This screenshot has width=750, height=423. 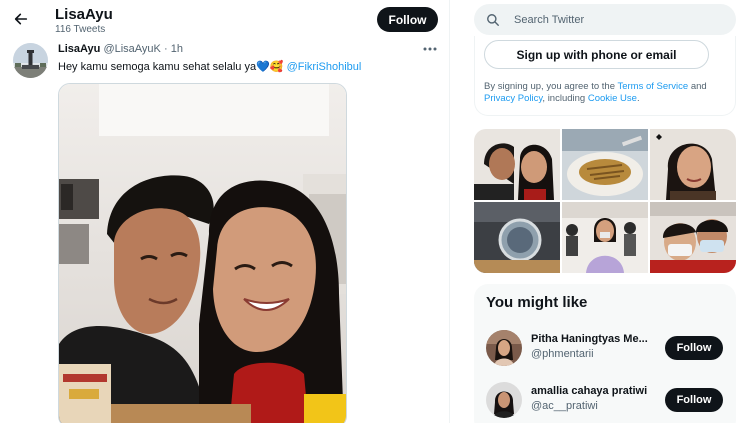 What do you see at coordinates (564, 98) in the screenshot?
I see `terms-including: , including` at bounding box center [564, 98].